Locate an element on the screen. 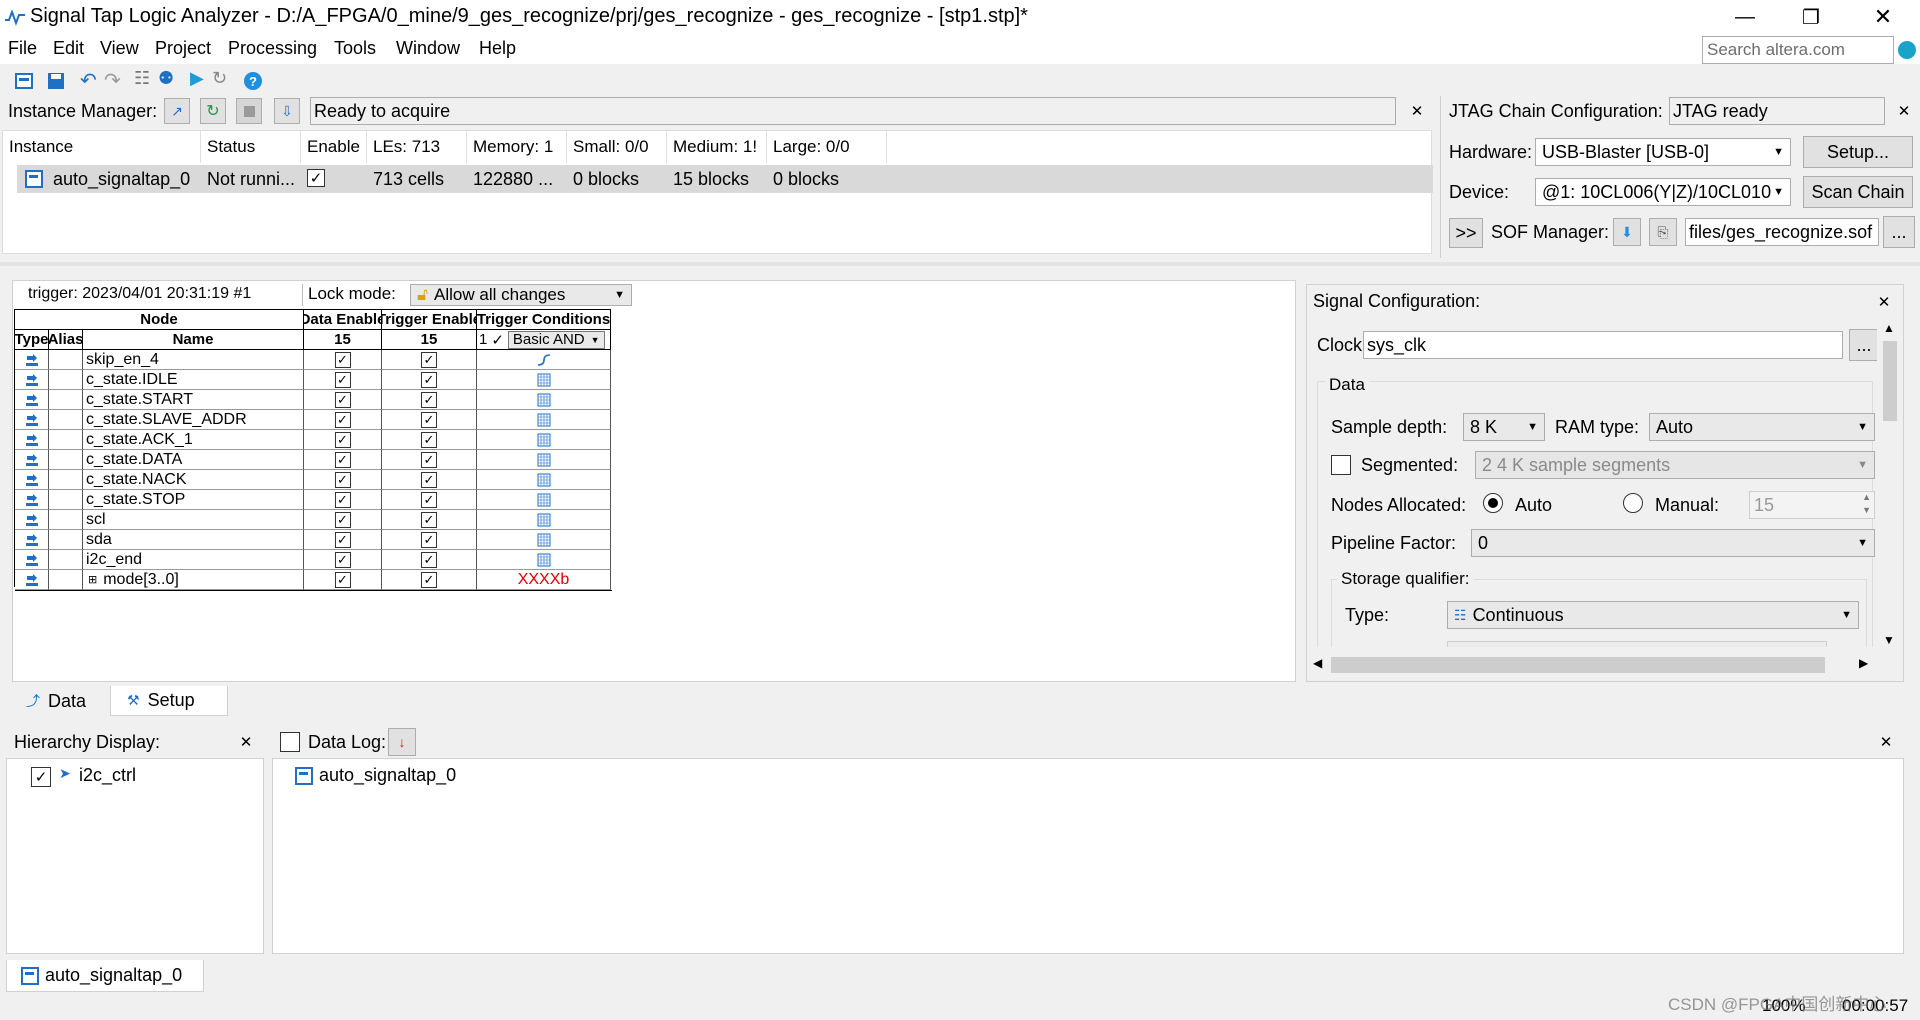  minimize-button: — is located at coordinates (1745, 17).